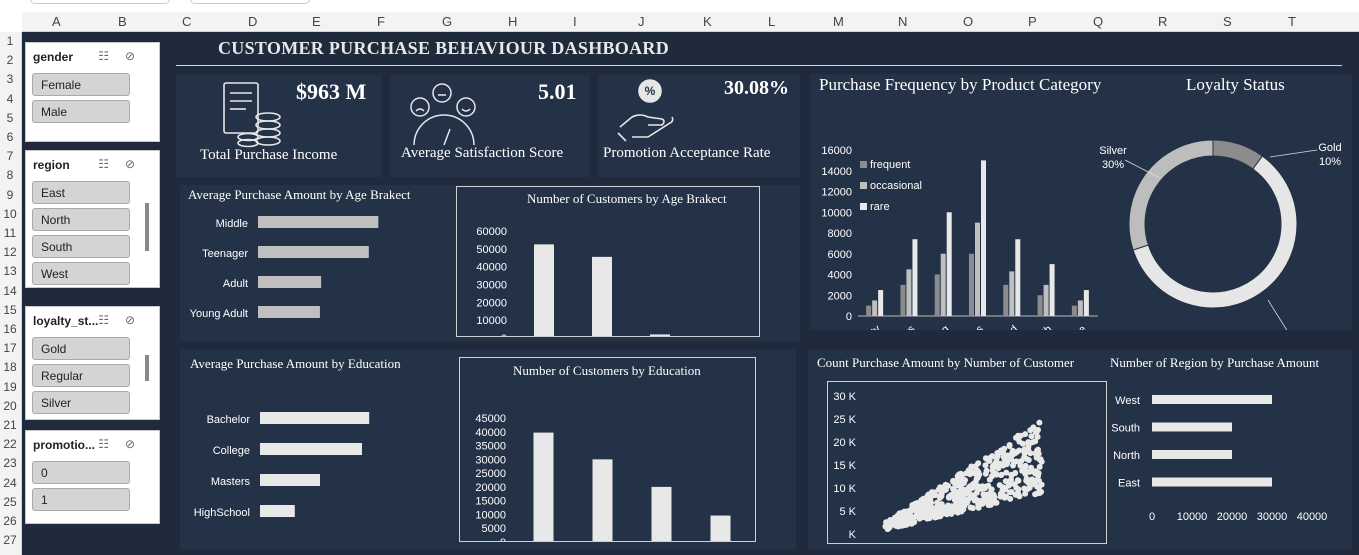  Describe the element at coordinates (10, 214) in the screenshot. I see `row-header: 10` at that location.